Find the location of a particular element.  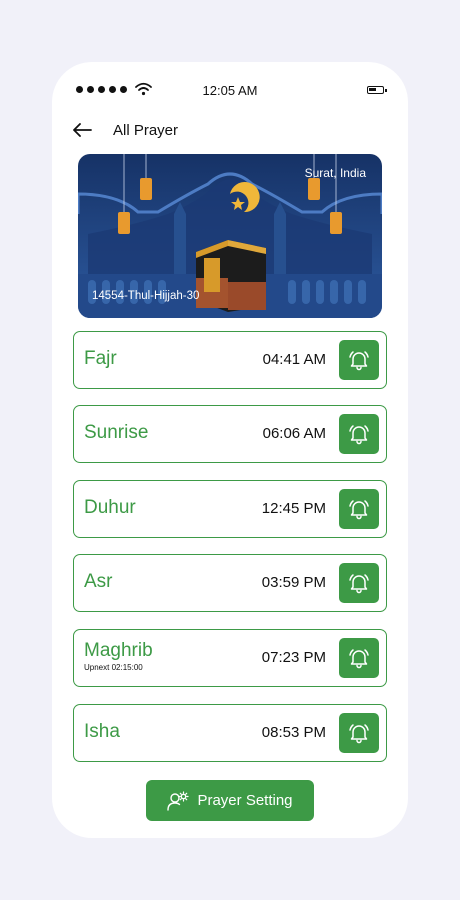

prayer-name: Asr is located at coordinates (98, 581).